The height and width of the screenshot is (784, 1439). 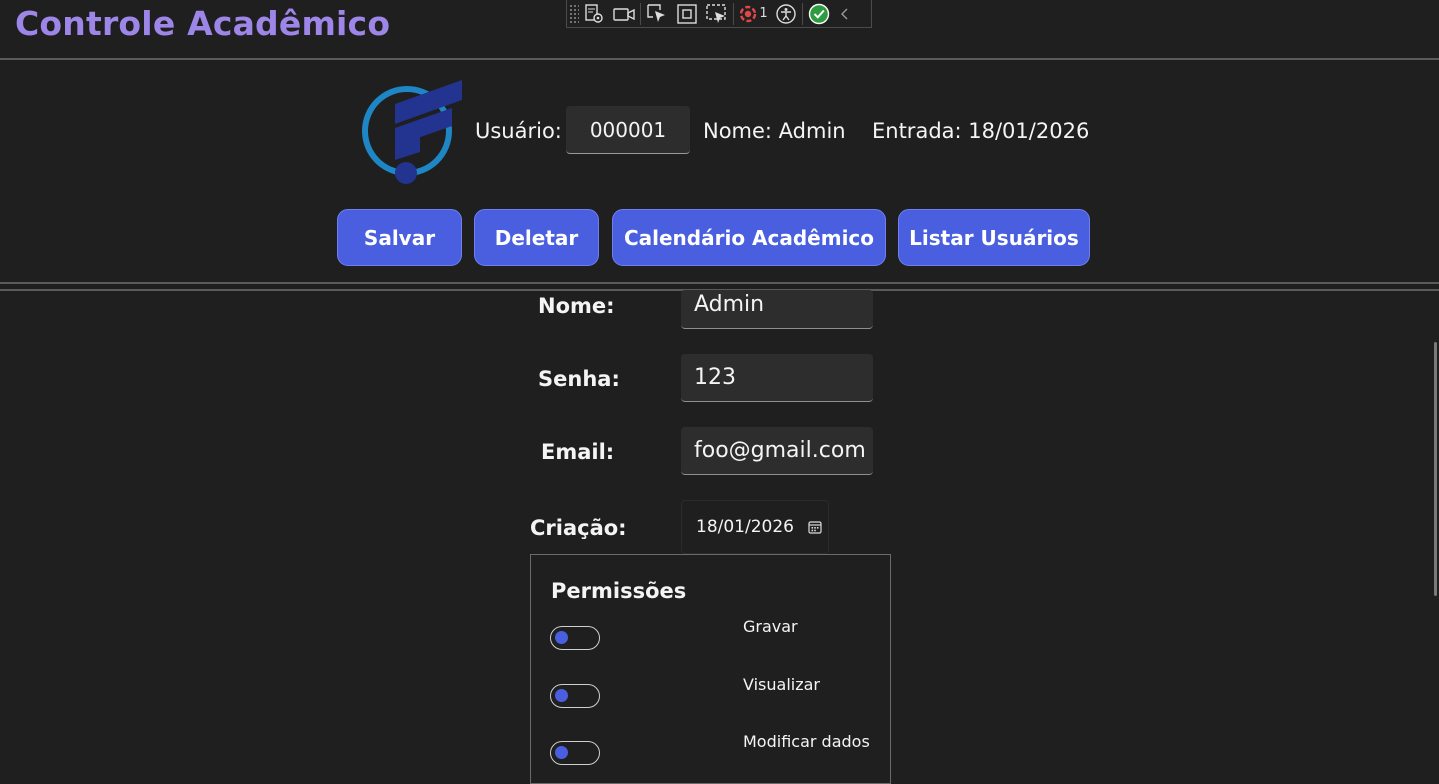 What do you see at coordinates (576, 306) in the screenshot?
I see `name-label: Nome:` at bounding box center [576, 306].